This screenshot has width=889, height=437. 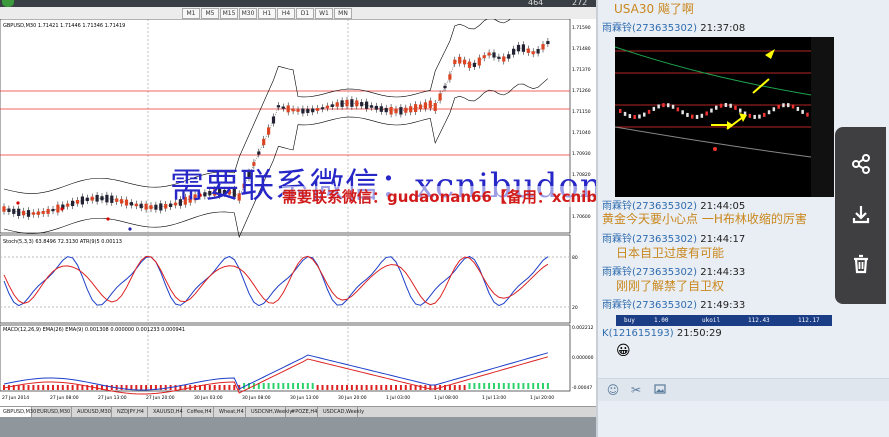 I want to click on image-icon, so click(x=660, y=390).